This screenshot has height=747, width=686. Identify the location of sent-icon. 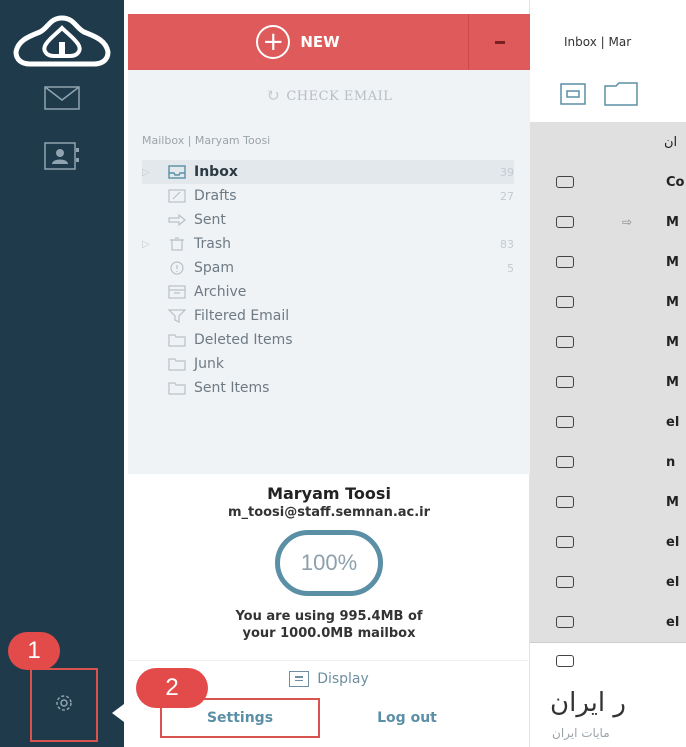
(177, 220).